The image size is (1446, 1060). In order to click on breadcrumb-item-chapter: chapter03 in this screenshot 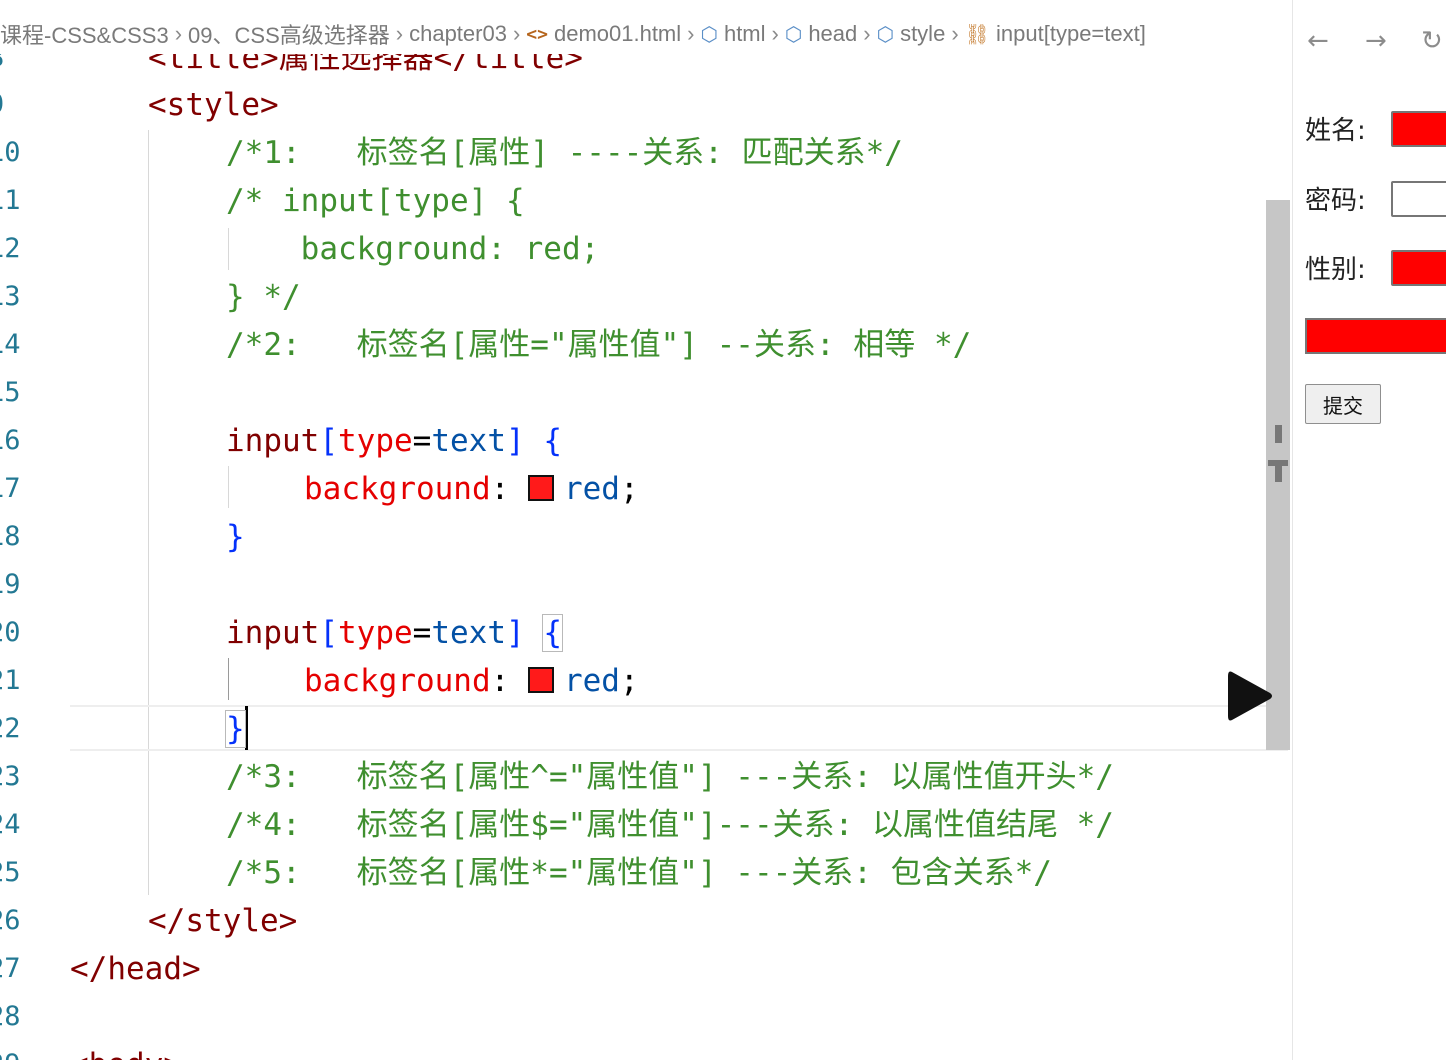, I will do `click(458, 34)`.